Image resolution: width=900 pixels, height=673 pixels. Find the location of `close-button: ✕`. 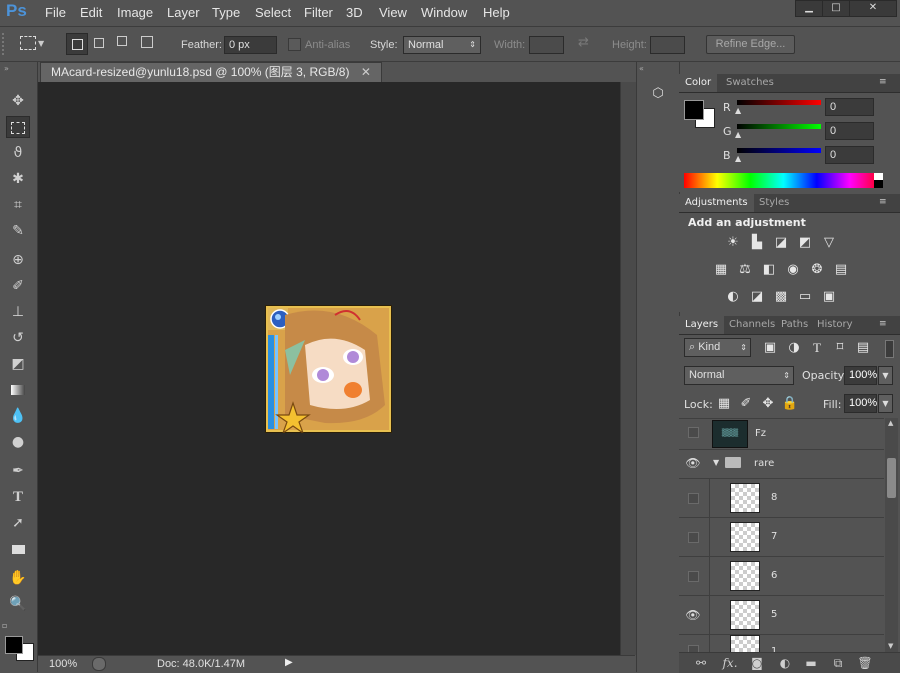

close-button: ✕ is located at coordinates (873, 8).